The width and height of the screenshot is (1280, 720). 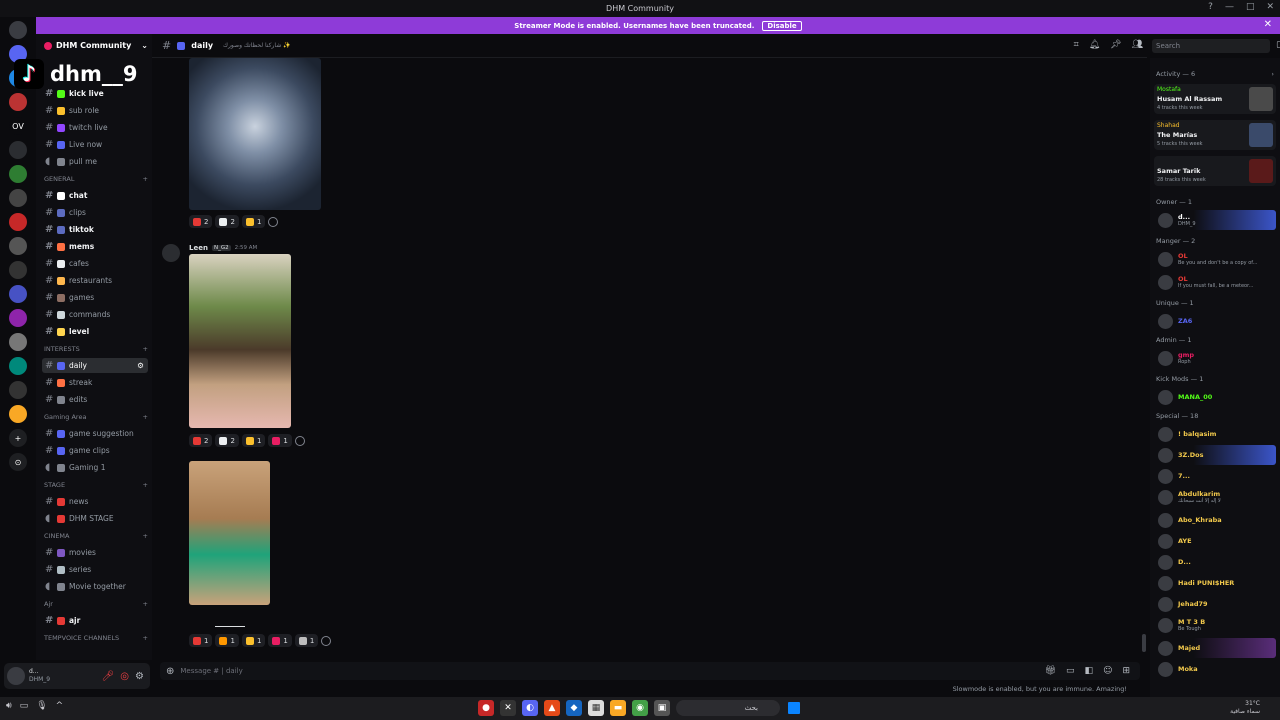 What do you see at coordinates (618, 708) in the screenshot?
I see `folder-icon: ▬` at bounding box center [618, 708].